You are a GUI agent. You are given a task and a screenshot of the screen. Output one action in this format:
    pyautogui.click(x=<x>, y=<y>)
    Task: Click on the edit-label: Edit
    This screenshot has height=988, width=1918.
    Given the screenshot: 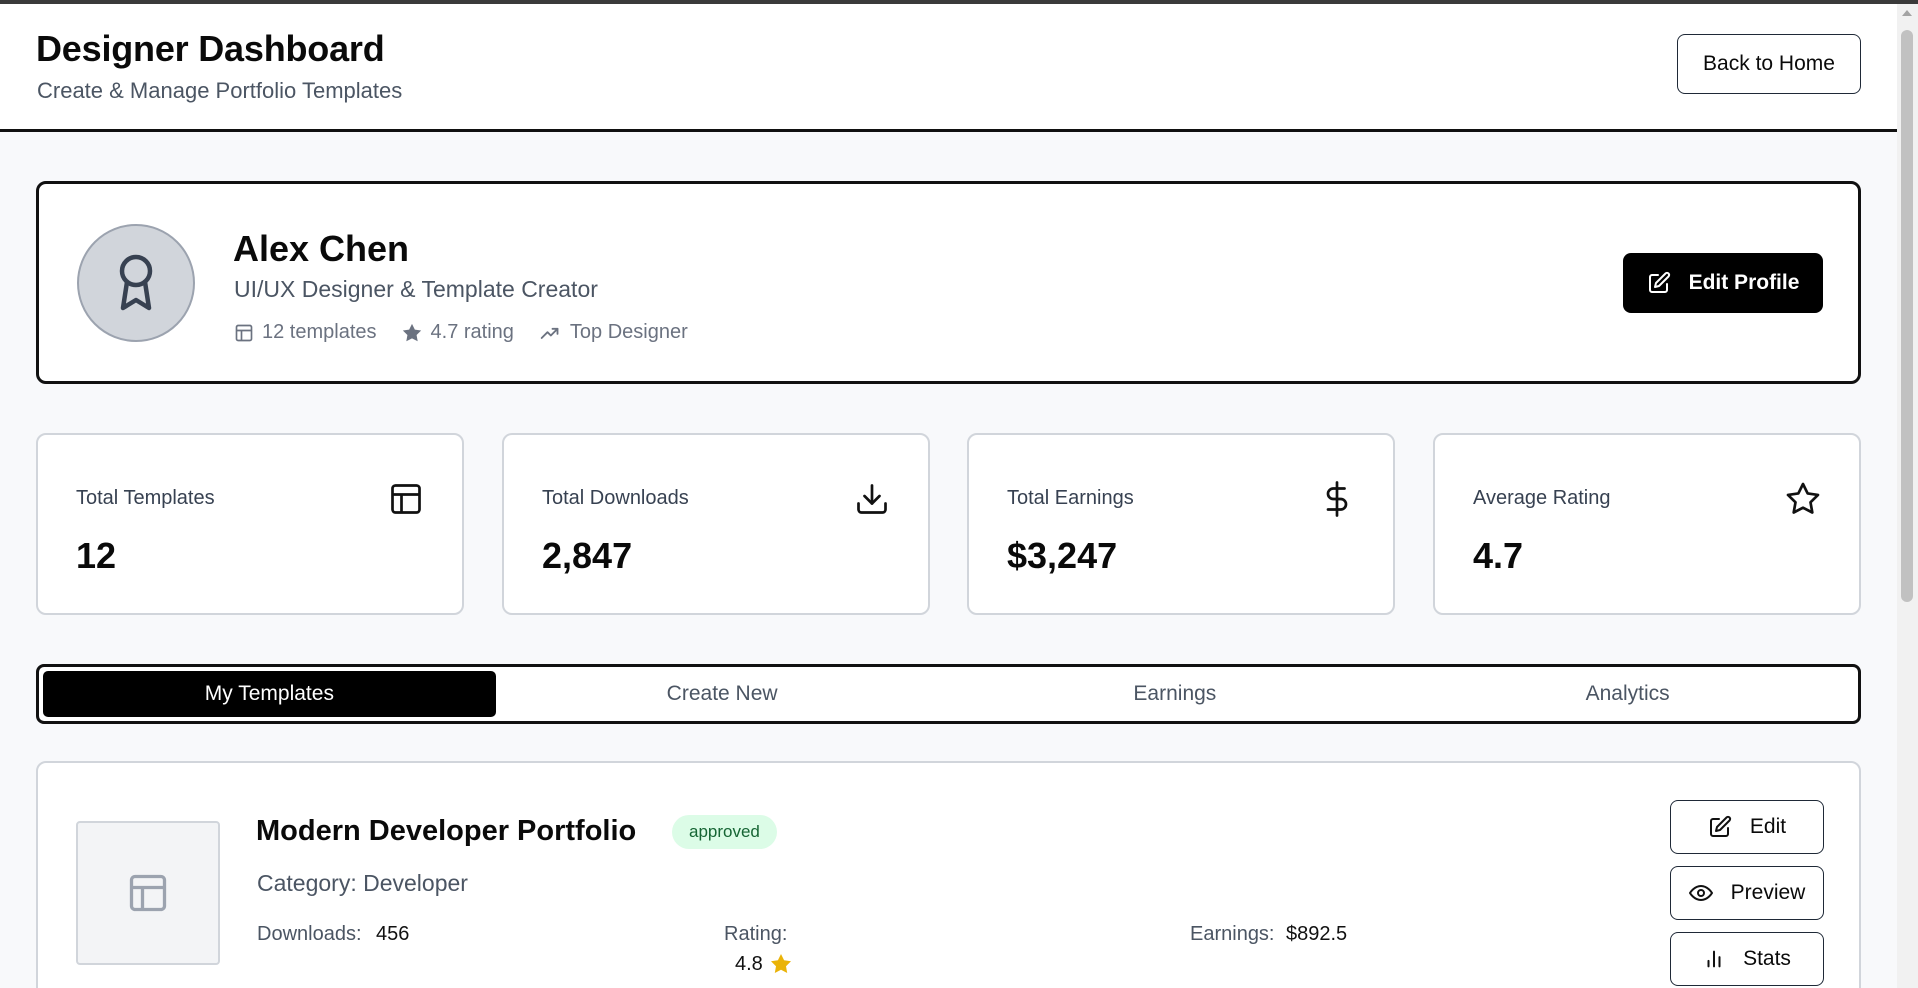 What is the action you would take?
    pyautogui.click(x=1768, y=826)
    